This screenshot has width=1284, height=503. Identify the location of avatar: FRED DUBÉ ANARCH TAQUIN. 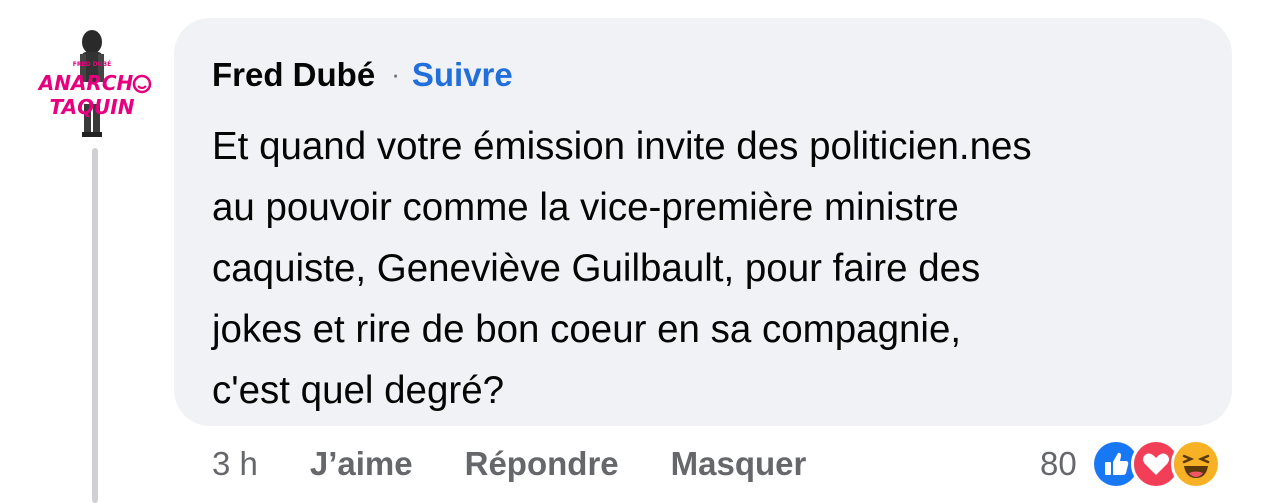
(92, 78).